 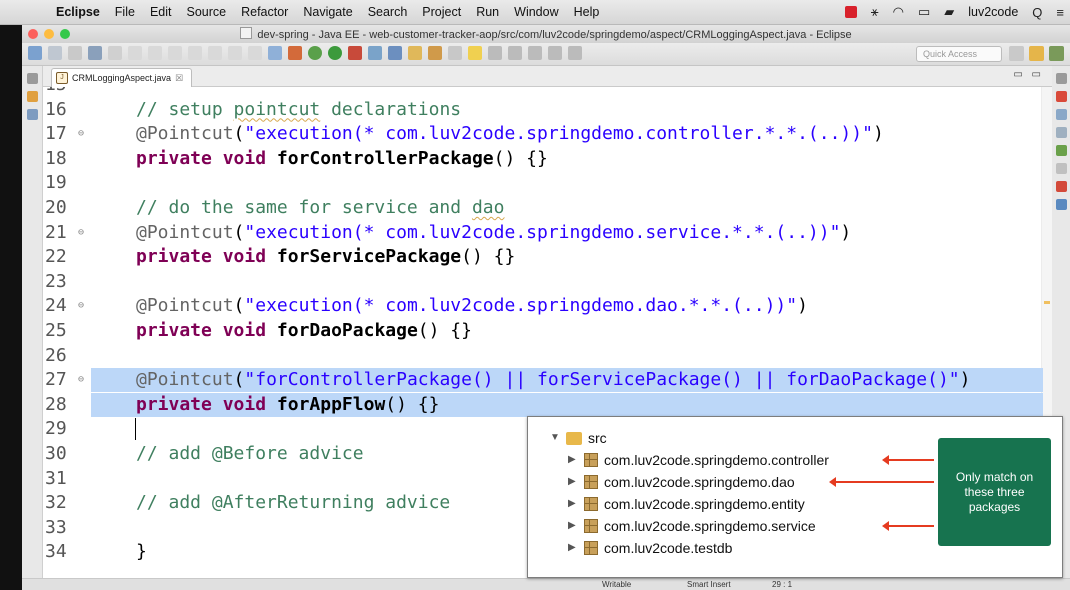 What do you see at coordinates (455, 53) in the screenshot?
I see `search-icon` at bounding box center [455, 53].